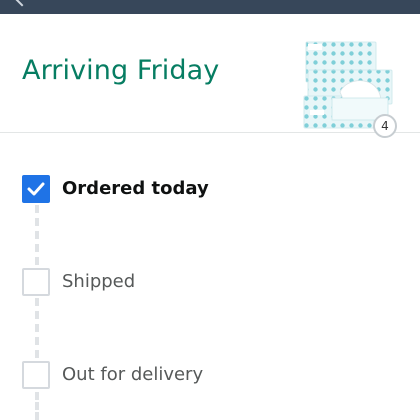  What do you see at coordinates (36, 282) in the screenshot?
I see `step-checkbox-shipped` at bounding box center [36, 282].